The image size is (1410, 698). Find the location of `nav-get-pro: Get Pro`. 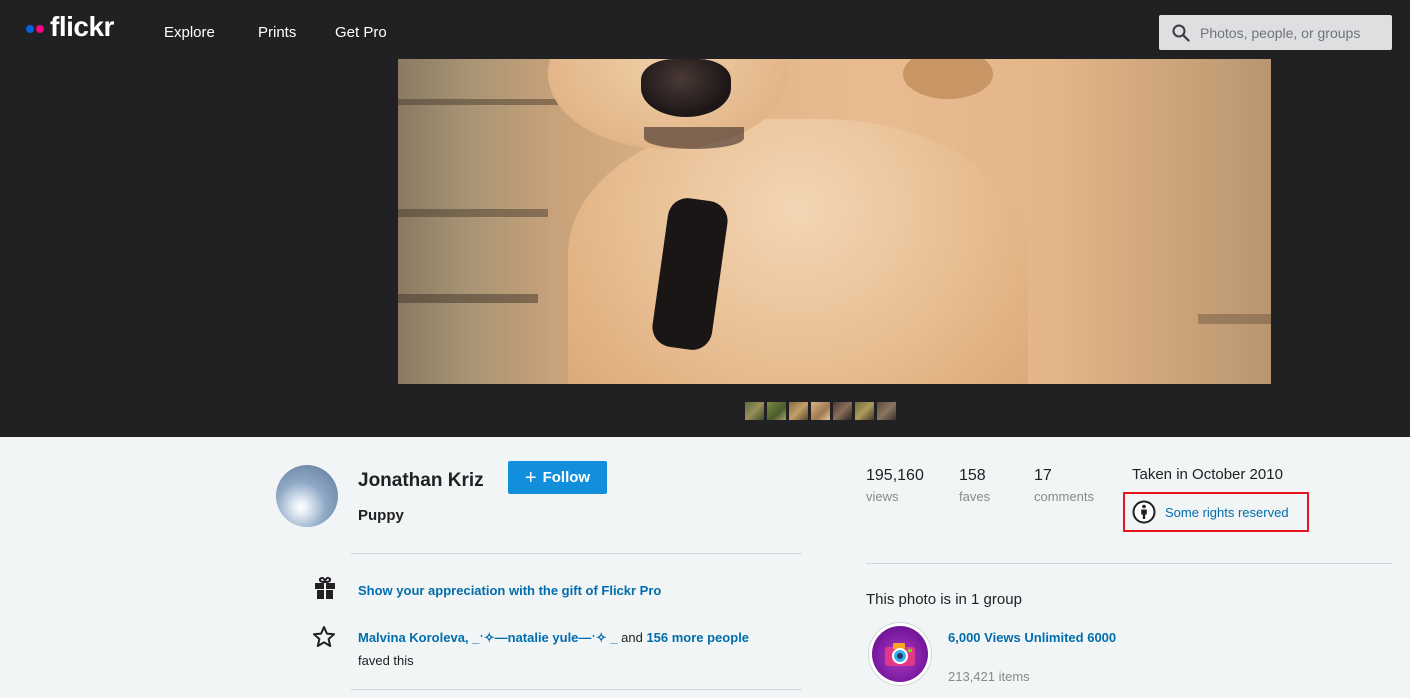

nav-get-pro: Get Pro is located at coordinates (361, 33).